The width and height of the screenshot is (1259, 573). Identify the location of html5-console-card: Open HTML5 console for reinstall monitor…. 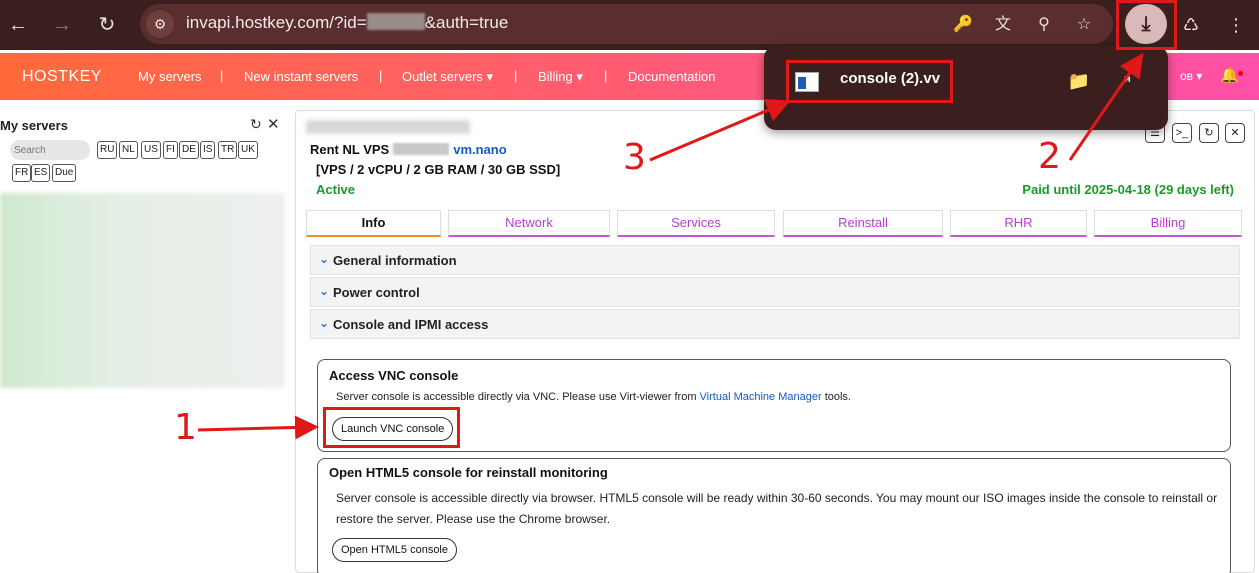
(774, 515).